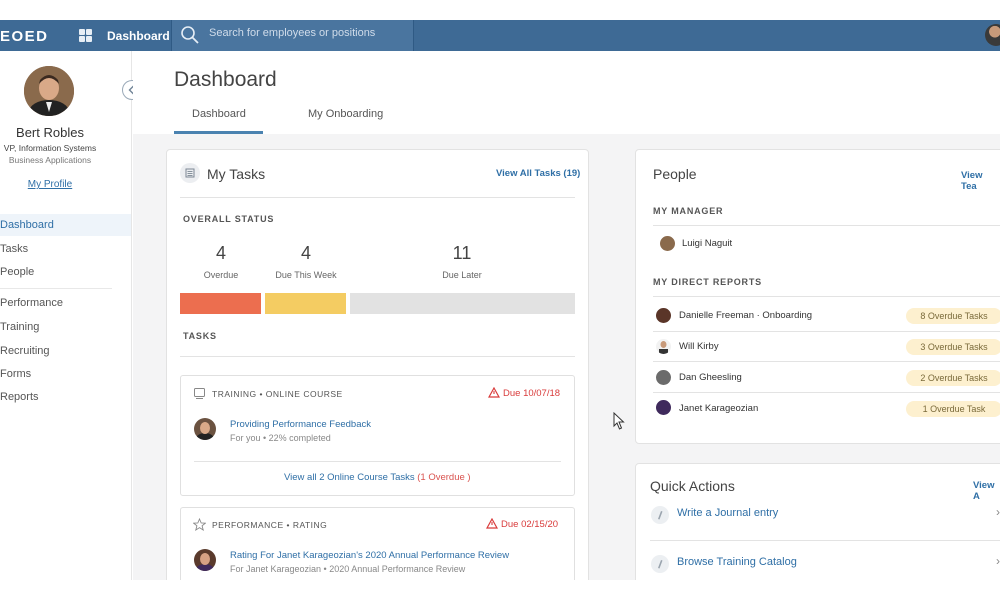 The width and height of the screenshot is (1000, 600). What do you see at coordinates (65, 351) in the screenshot?
I see `sidebar-item-recruiting: Recruiting` at bounding box center [65, 351].